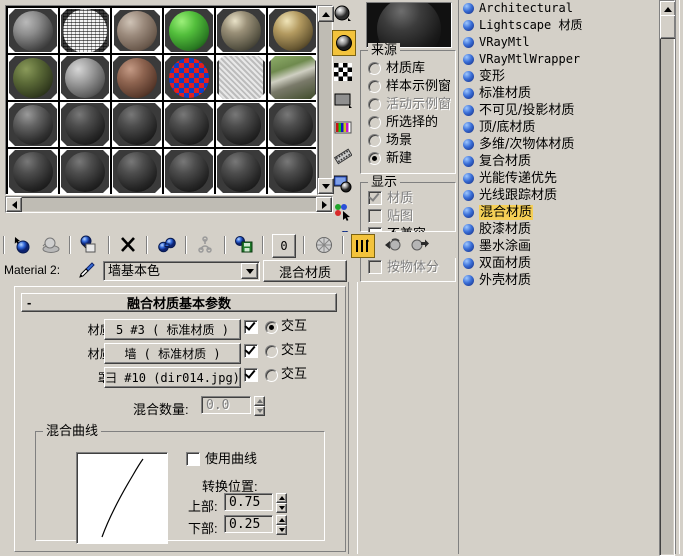 This screenshot has width=683, height=556. I want to click on material-list-item: 变形, so click(564, 76).